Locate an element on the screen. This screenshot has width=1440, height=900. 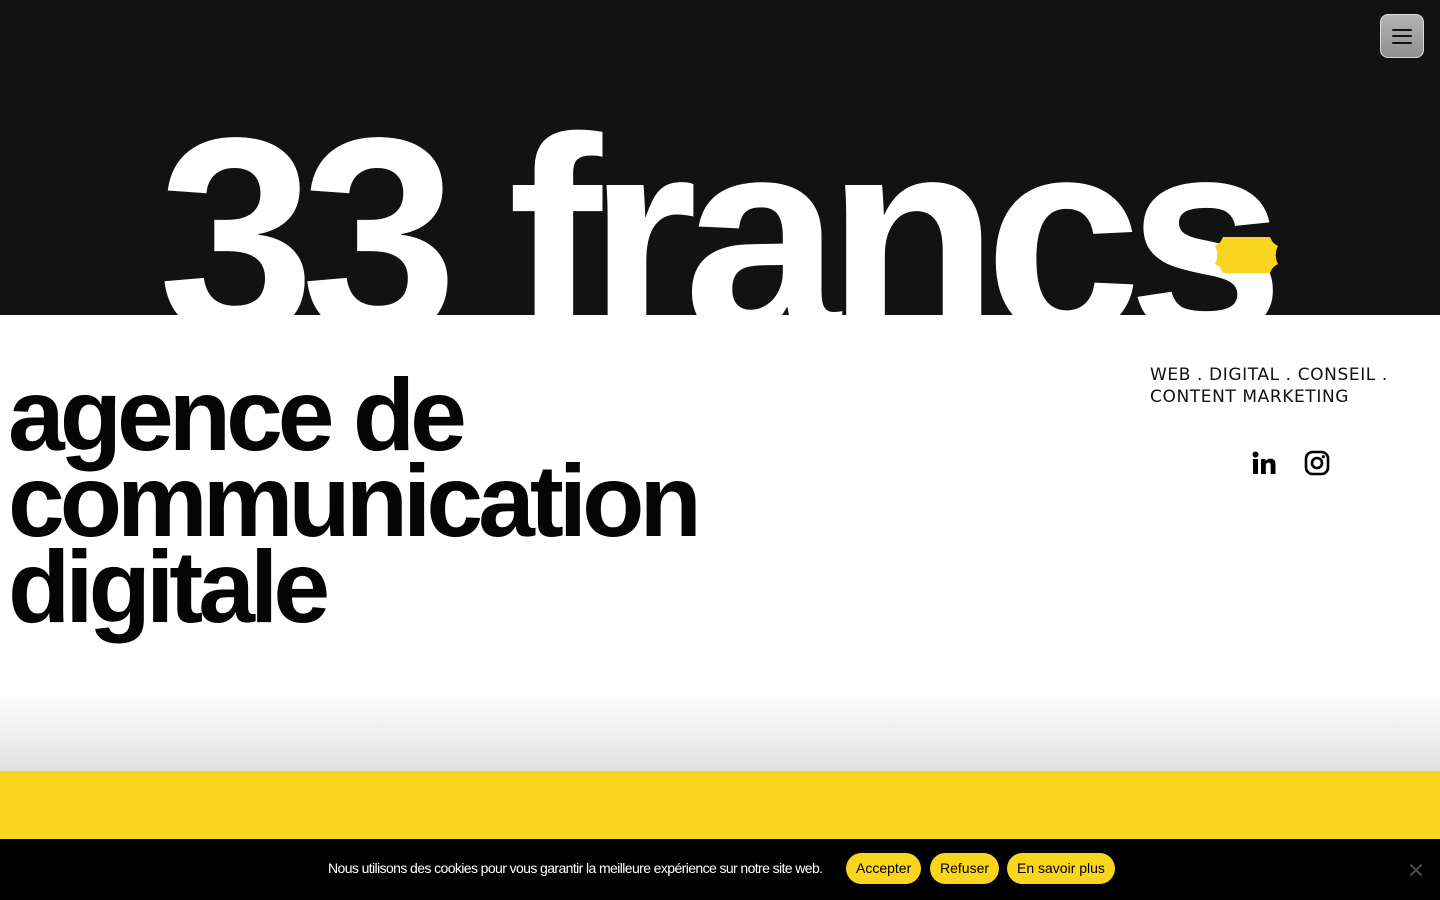
close-icon is located at coordinates (1416, 870).